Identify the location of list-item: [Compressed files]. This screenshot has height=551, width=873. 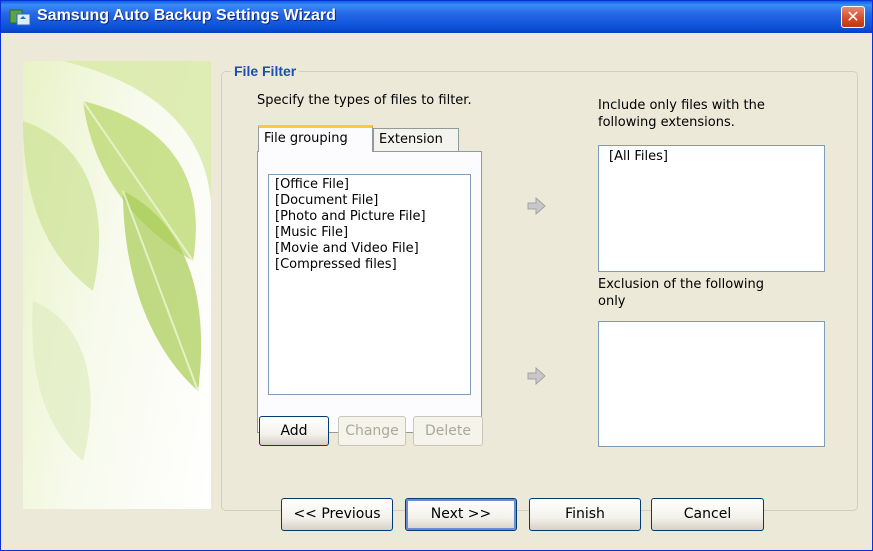
(369, 265).